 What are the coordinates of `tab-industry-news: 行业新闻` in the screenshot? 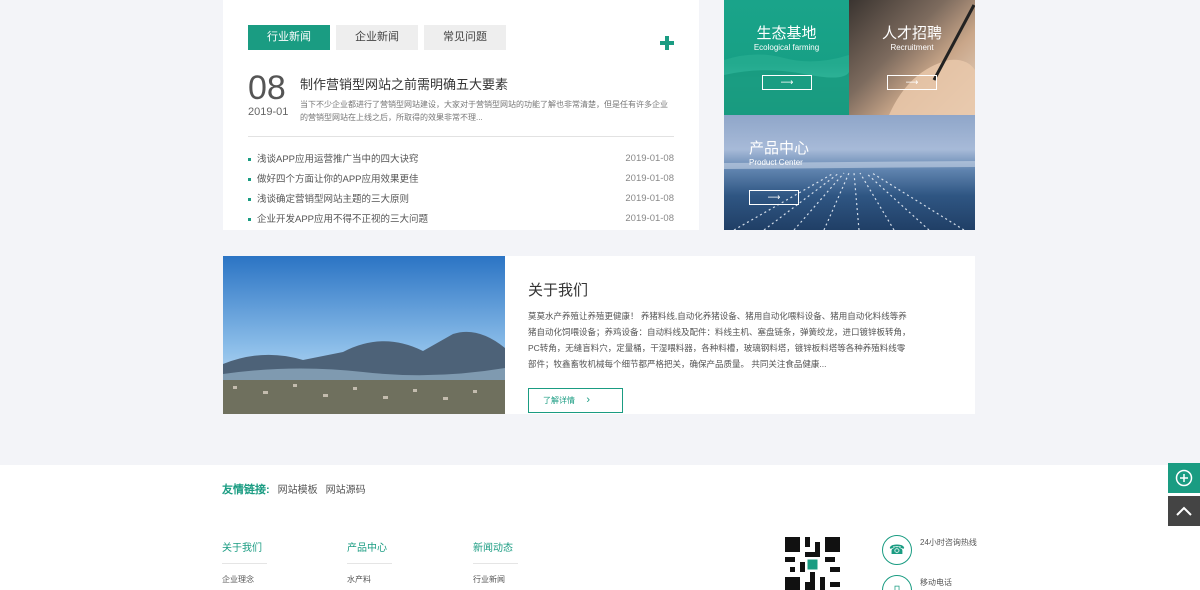 It's located at (289, 37).